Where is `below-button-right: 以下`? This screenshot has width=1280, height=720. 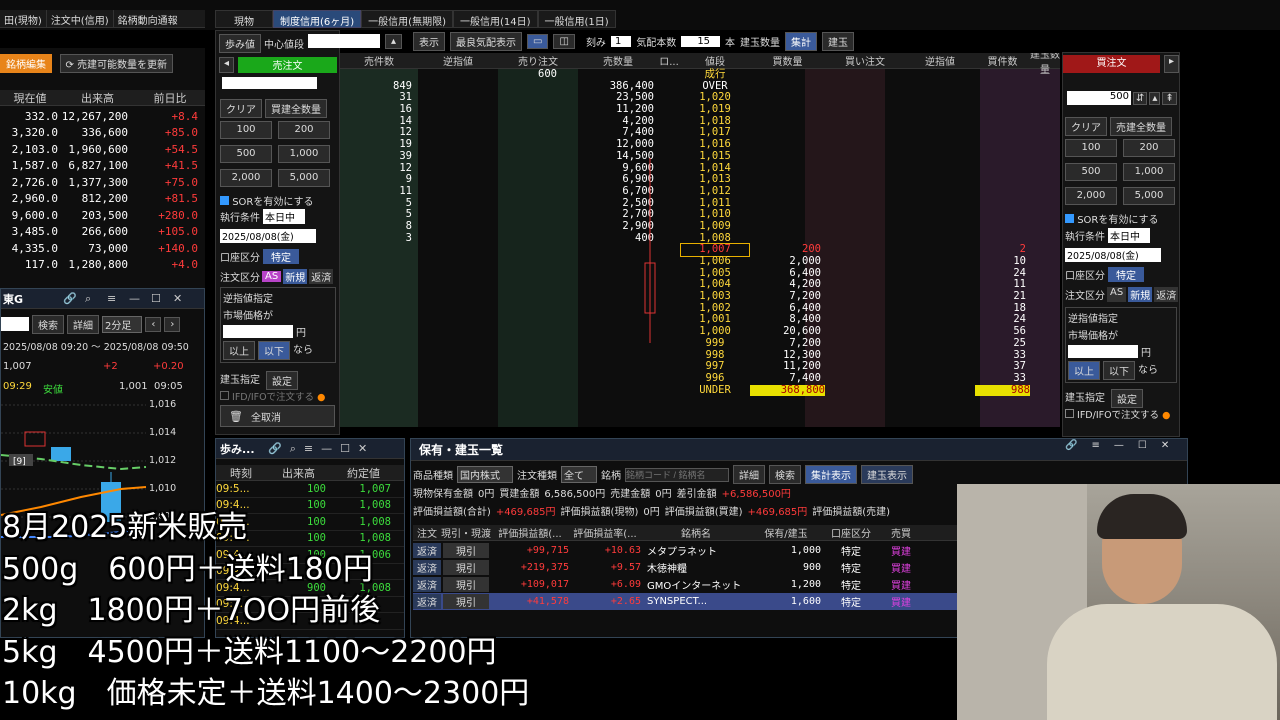 below-button-right: 以下 is located at coordinates (1119, 370).